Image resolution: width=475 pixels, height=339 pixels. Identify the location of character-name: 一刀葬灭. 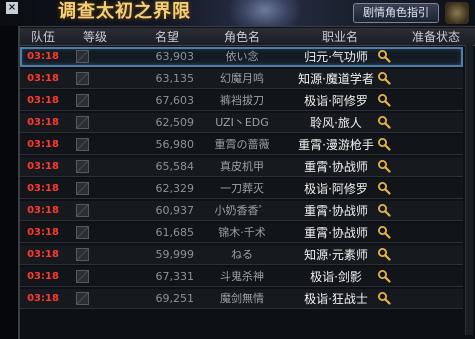
(242, 188).